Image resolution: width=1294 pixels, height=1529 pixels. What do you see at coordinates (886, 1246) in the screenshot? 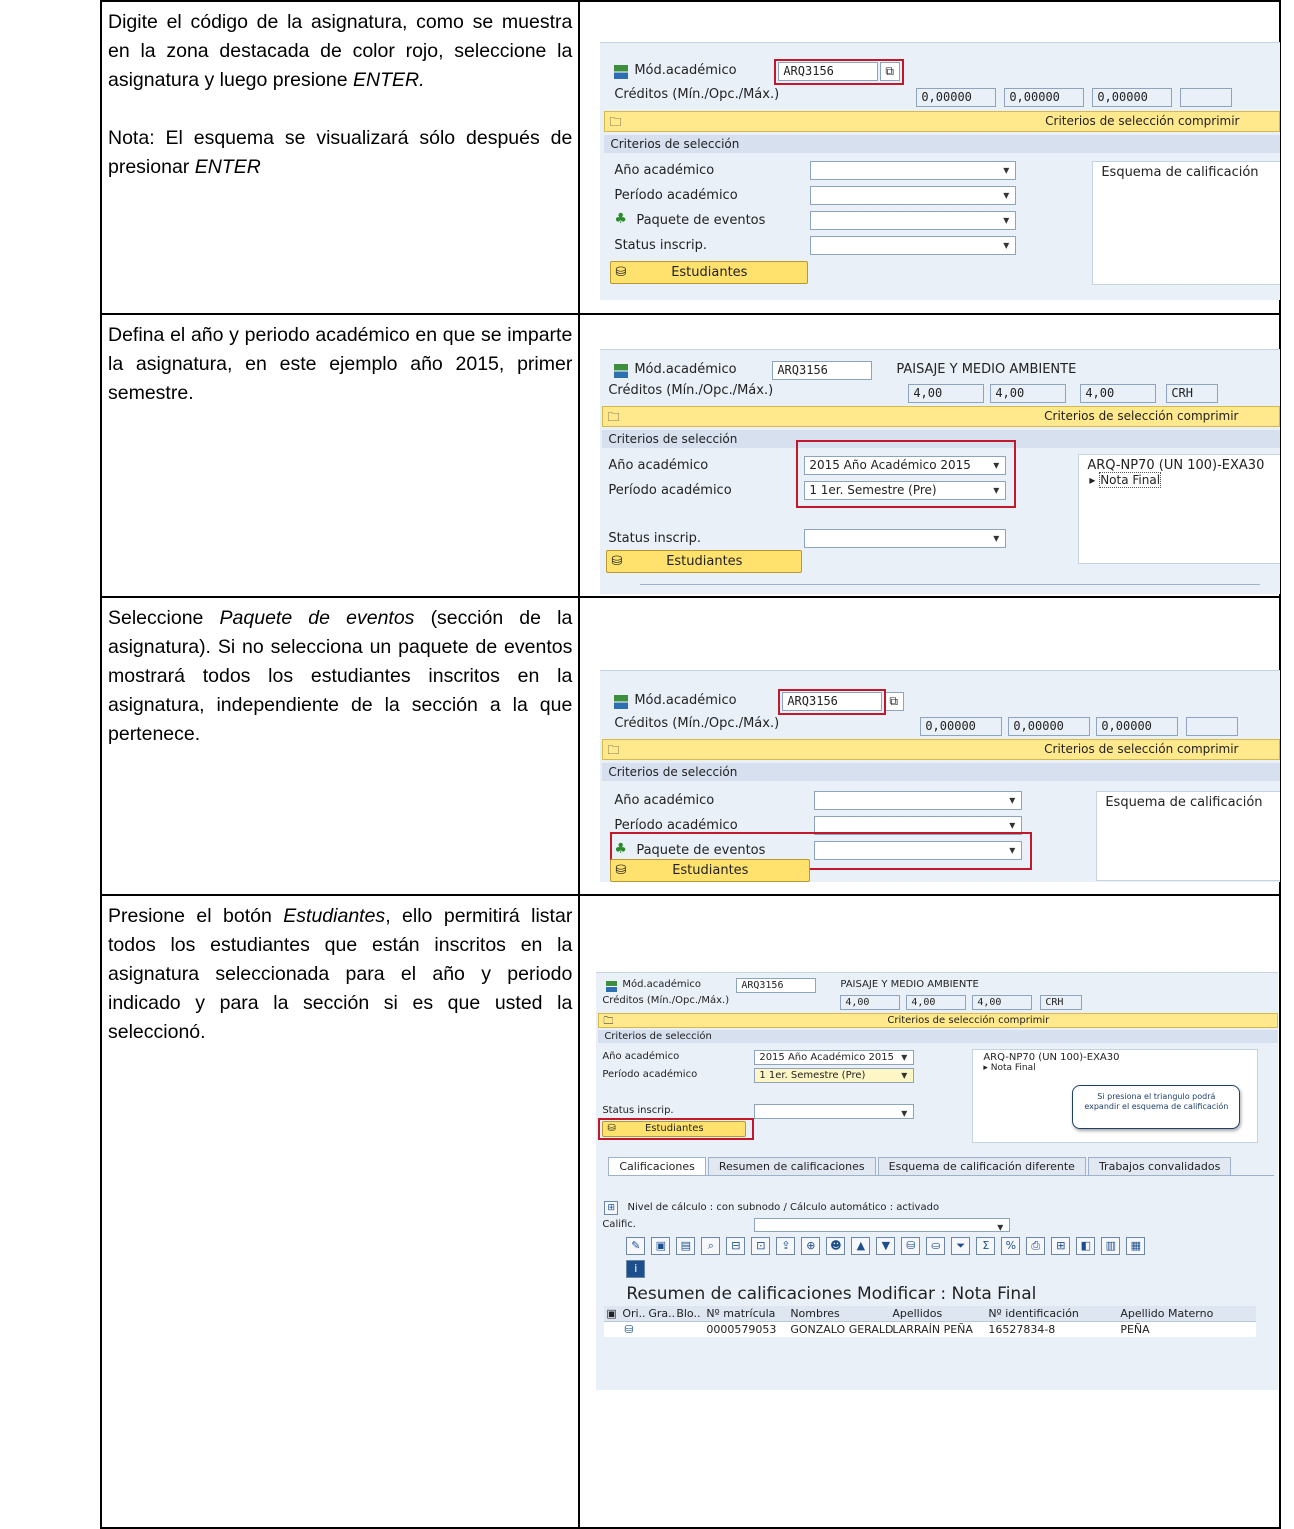
I see `filter-icon: ▼` at bounding box center [886, 1246].